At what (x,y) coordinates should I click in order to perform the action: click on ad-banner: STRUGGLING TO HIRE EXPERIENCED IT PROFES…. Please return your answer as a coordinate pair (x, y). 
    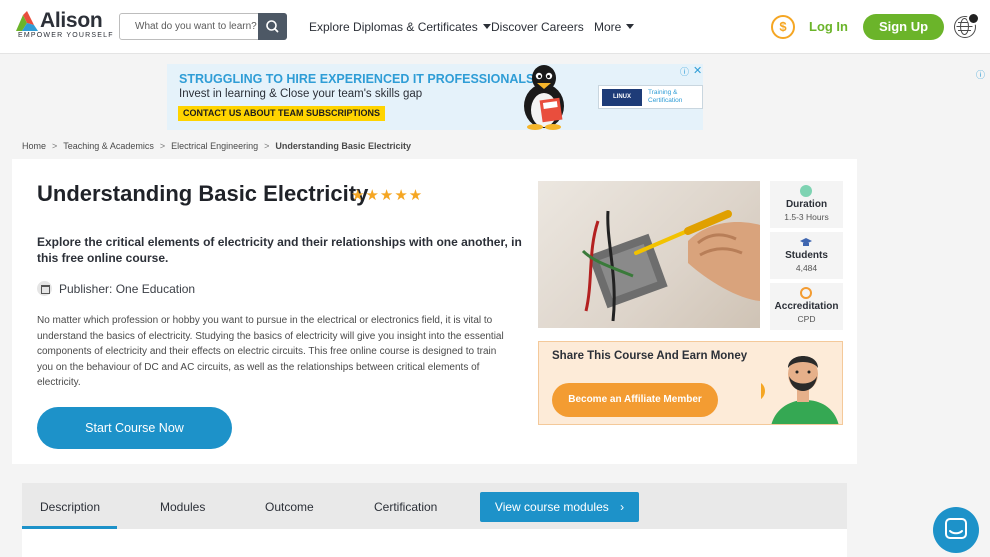
    Looking at the image, I should click on (435, 97).